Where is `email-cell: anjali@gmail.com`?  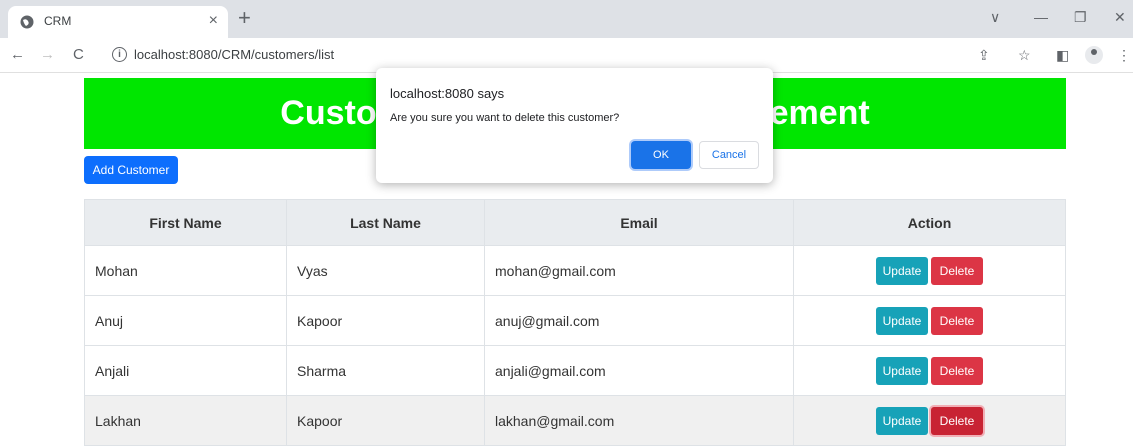 email-cell: anjali@gmail.com is located at coordinates (639, 370).